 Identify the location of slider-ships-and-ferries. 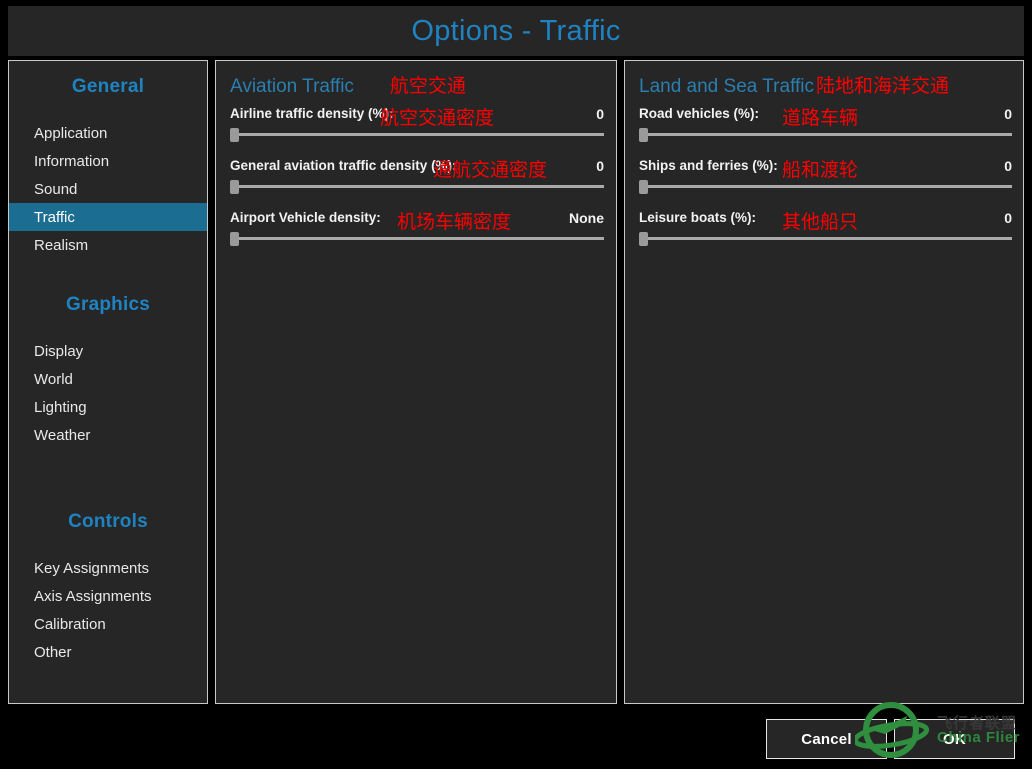
(825, 187).